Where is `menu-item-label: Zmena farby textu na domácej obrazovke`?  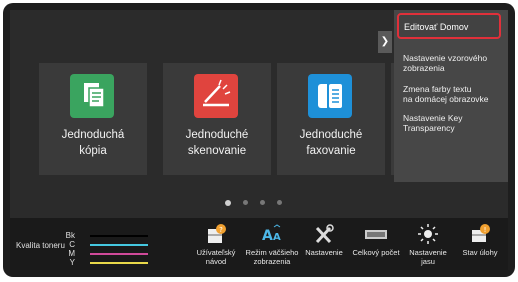
menu-item-label: Zmena farby textu na domácej obrazovke is located at coordinates (446, 94).